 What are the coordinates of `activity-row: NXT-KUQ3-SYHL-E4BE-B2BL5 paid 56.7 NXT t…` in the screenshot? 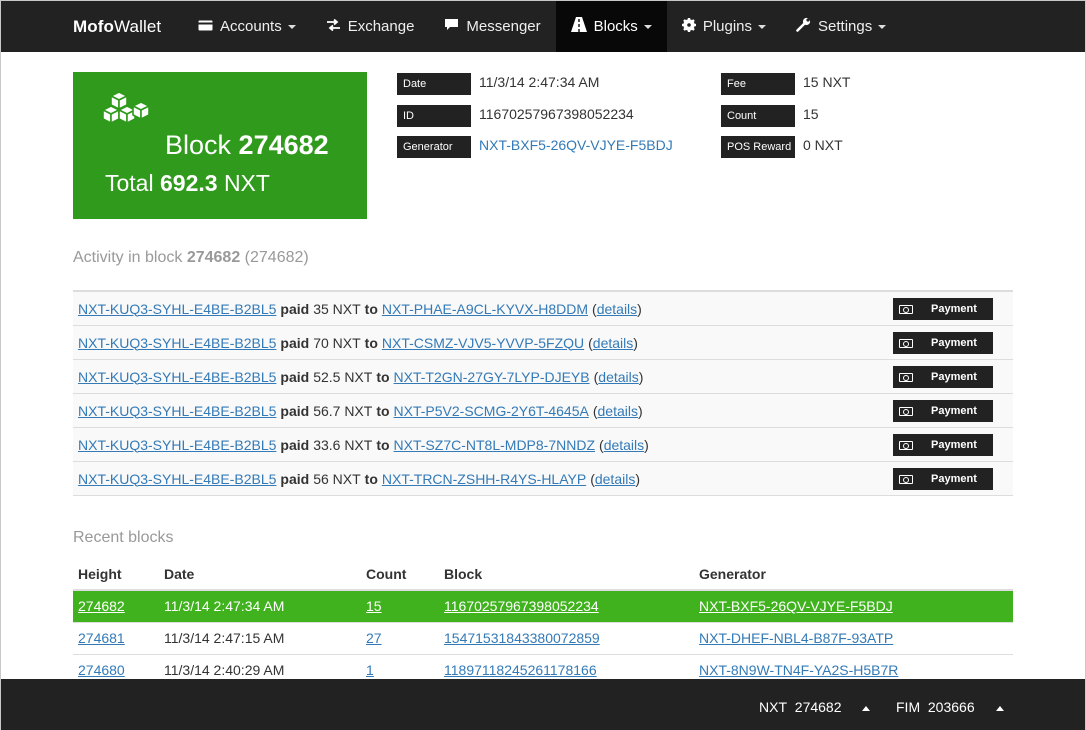 It's located at (543, 411).